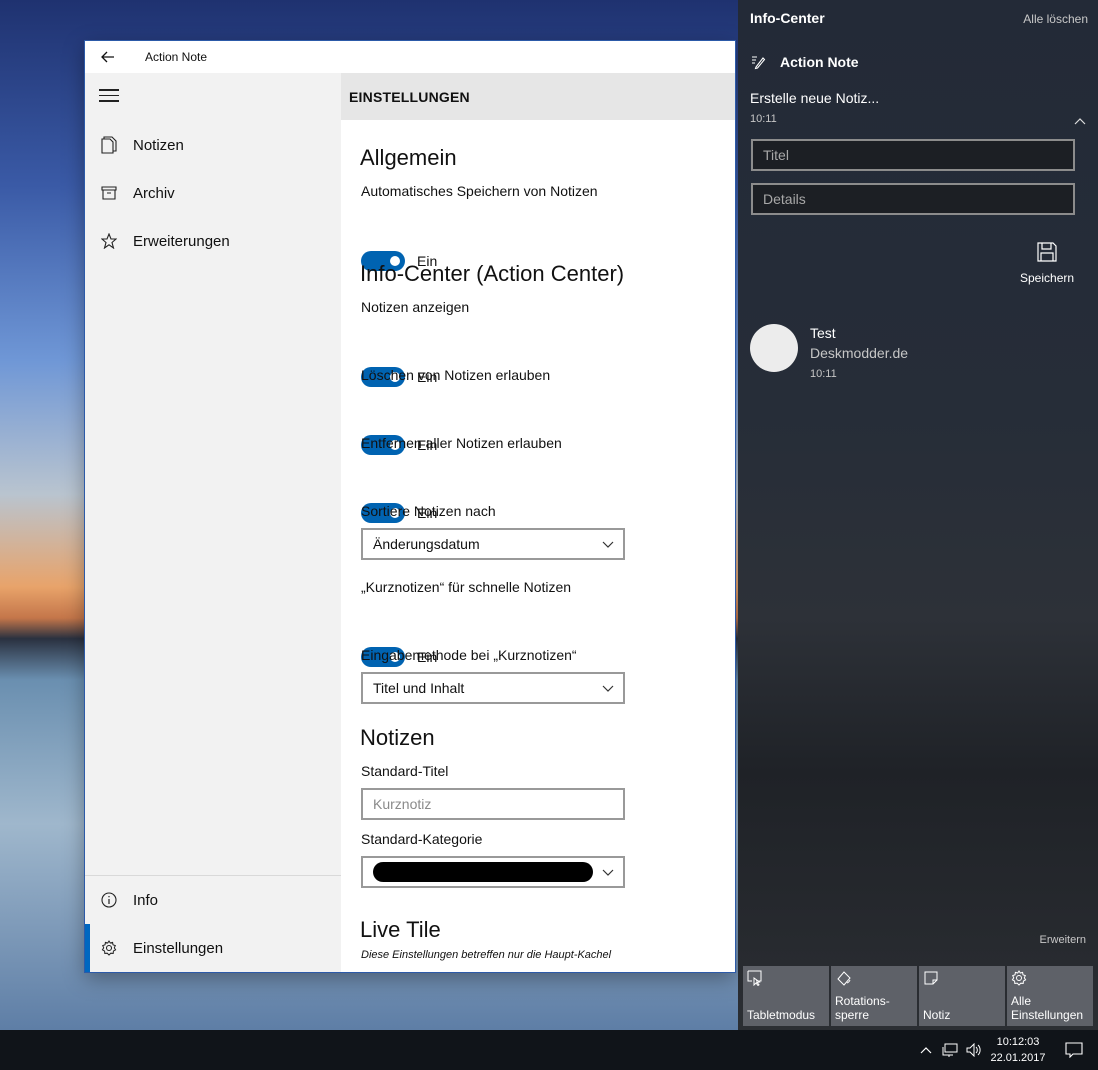 The width and height of the screenshot is (1098, 1070). Describe the element at coordinates (158, 145) in the screenshot. I see `sidebar-item-label: Notizen` at that location.